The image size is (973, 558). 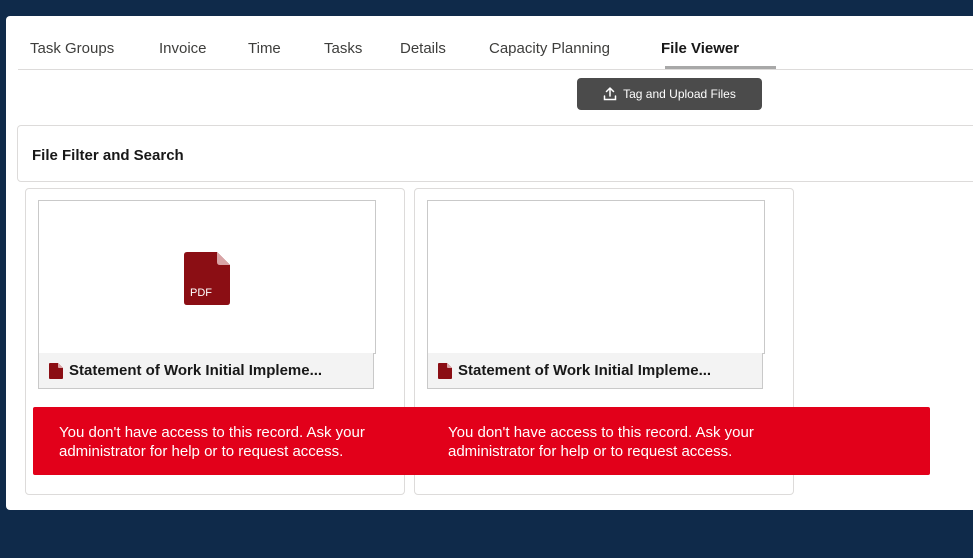 I want to click on filter-title: File Filter and Search, so click(x=108, y=155).